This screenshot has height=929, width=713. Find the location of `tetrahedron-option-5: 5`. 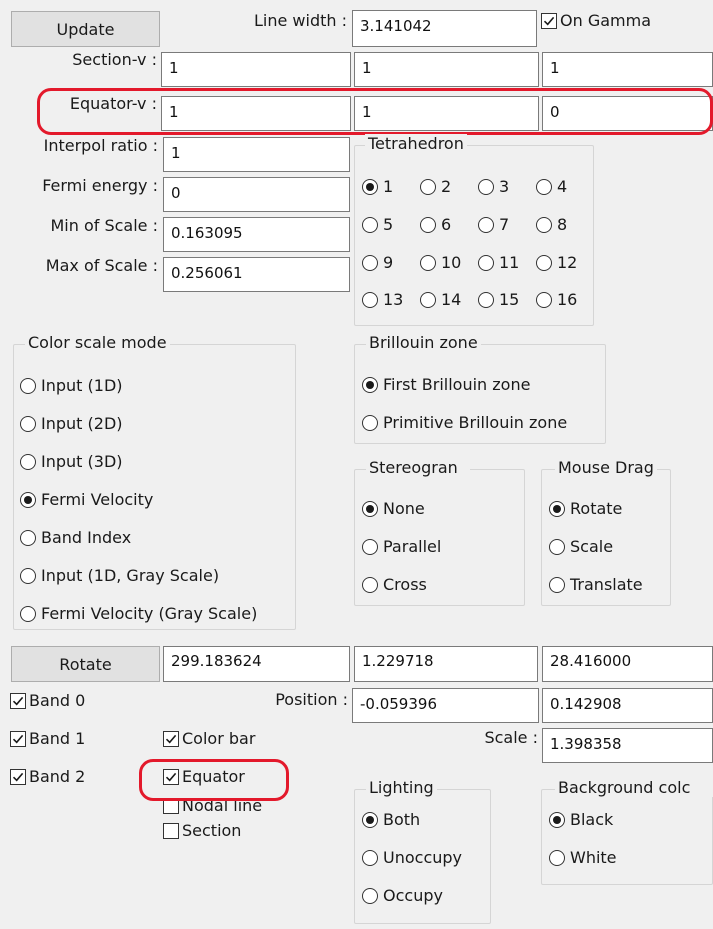

tetrahedron-option-5: 5 is located at coordinates (377, 224).